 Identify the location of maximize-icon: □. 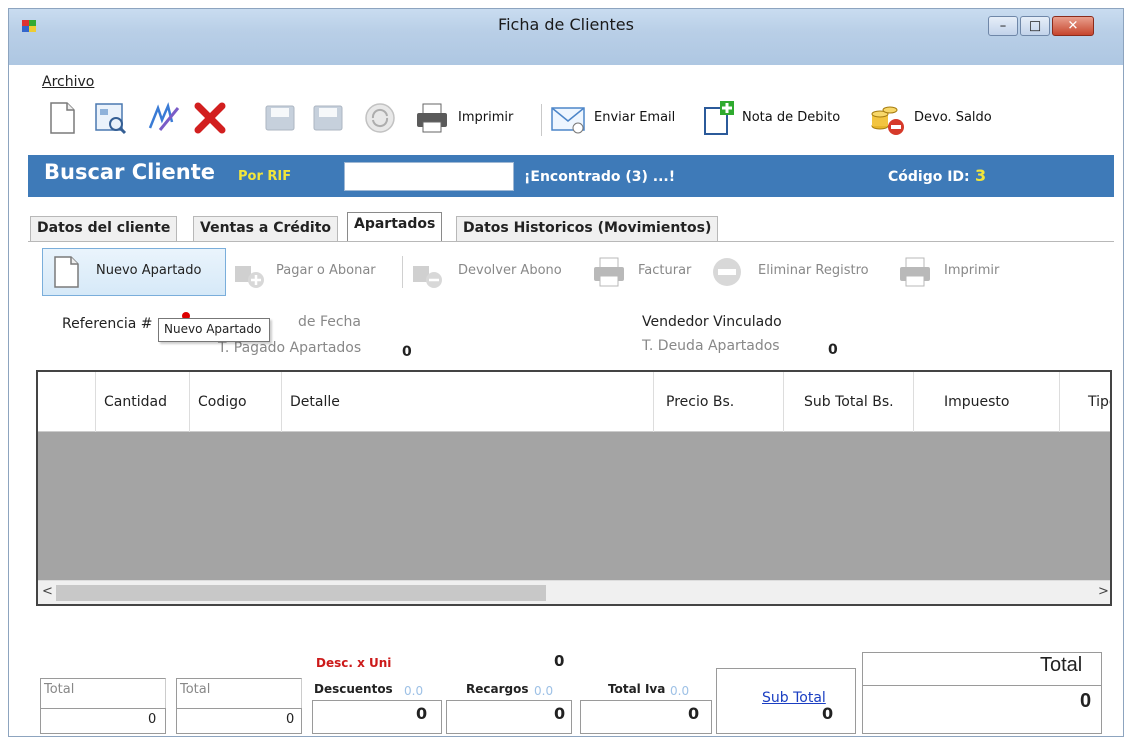
(1035, 26).